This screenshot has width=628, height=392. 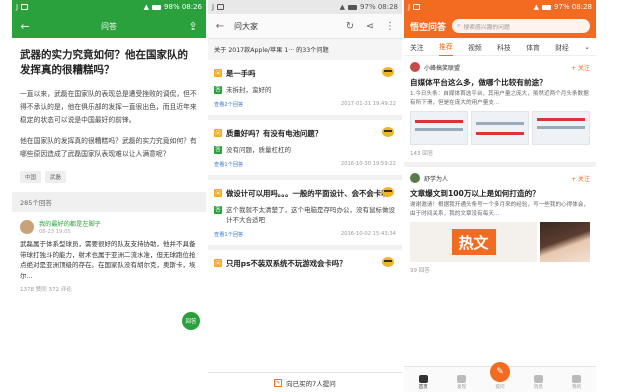 I want to click on tab-video: 视频, so click(x=475, y=47).